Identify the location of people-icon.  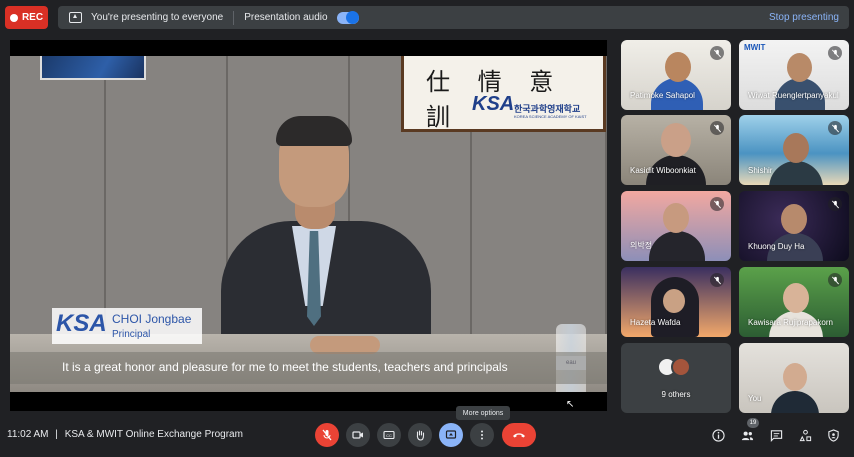
(747, 435).